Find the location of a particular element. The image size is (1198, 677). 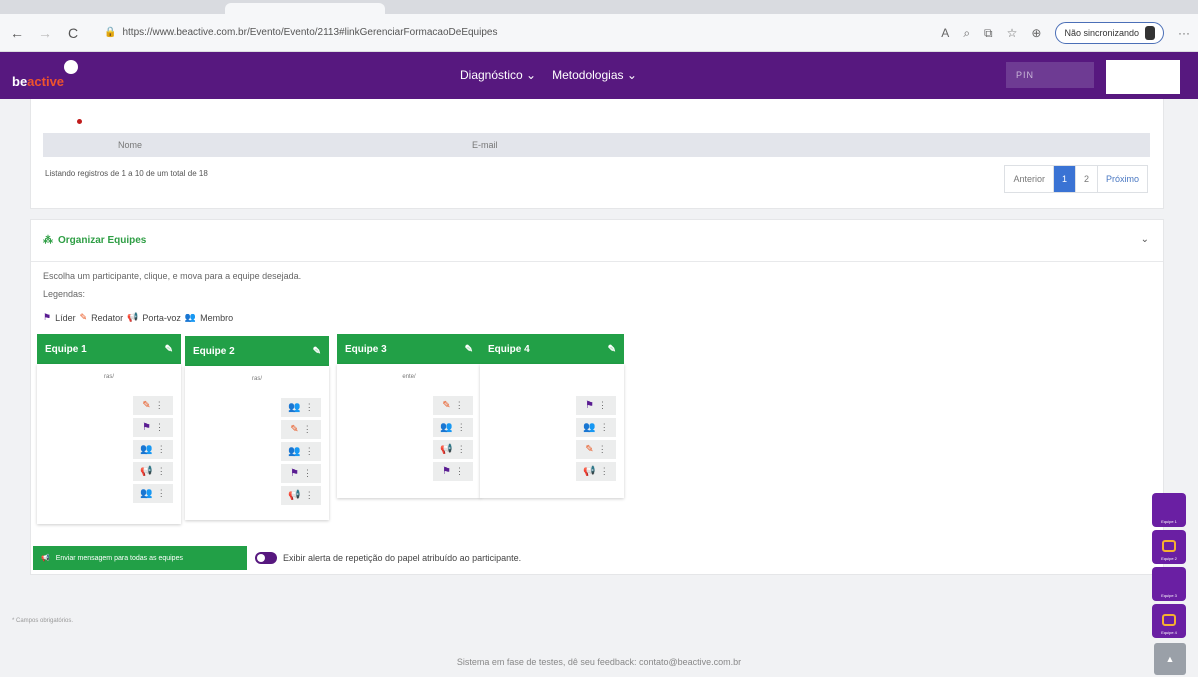

team-name: Equipe 3 is located at coordinates (366, 349).